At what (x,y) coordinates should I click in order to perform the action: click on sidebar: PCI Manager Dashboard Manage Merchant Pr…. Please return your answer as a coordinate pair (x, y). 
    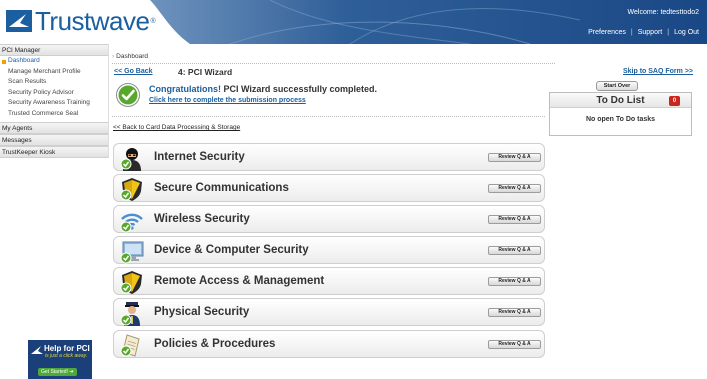
    Looking at the image, I should click on (54, 101).